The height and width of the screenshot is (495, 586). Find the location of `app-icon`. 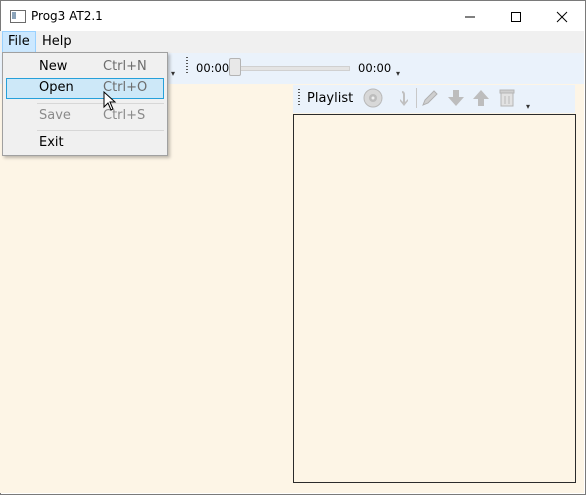

app-icon is located at coordinates (18, 16).